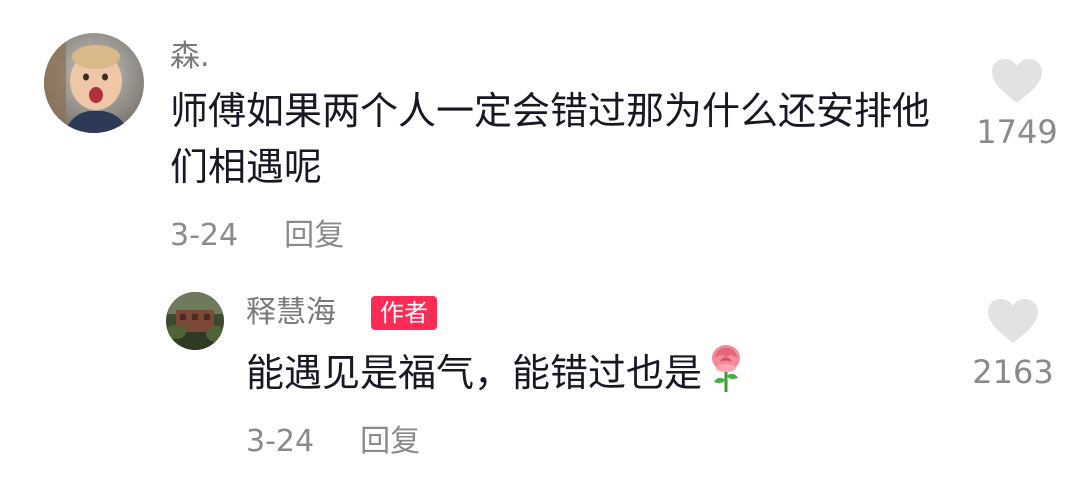 The image size is (1080, 492). I want to click on comment-text: 师傅如果两个人一定会错过那为什么还安排他们相遇呢, so click(550, 139).